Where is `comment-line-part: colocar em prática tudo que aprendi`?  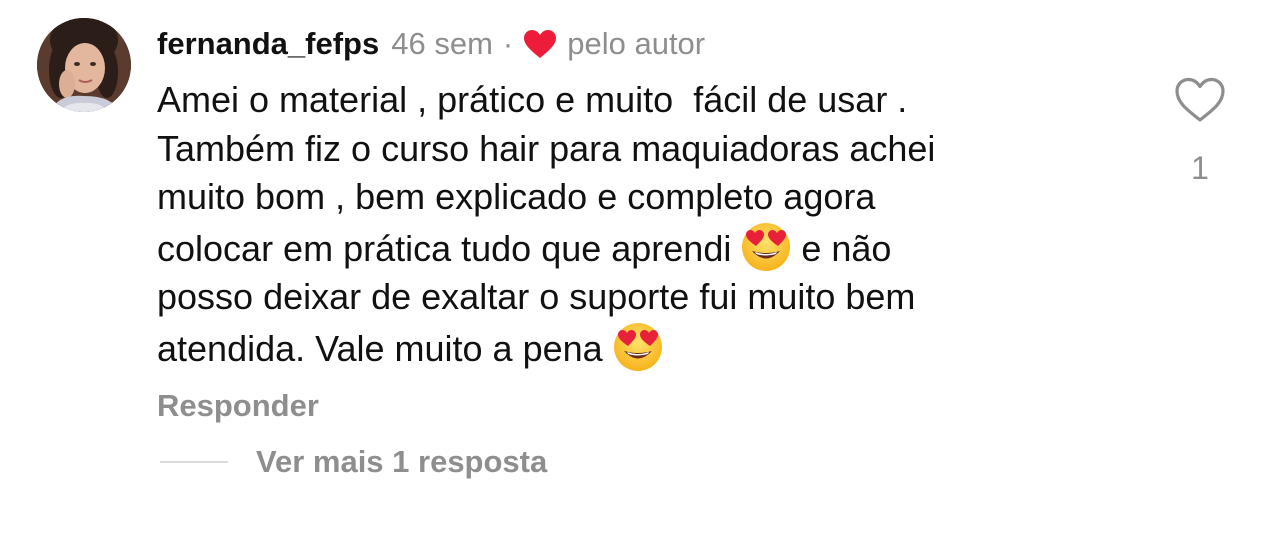
comment-line-part: colocar em prática tudo que aprendi is located at coordinates (449, 248).